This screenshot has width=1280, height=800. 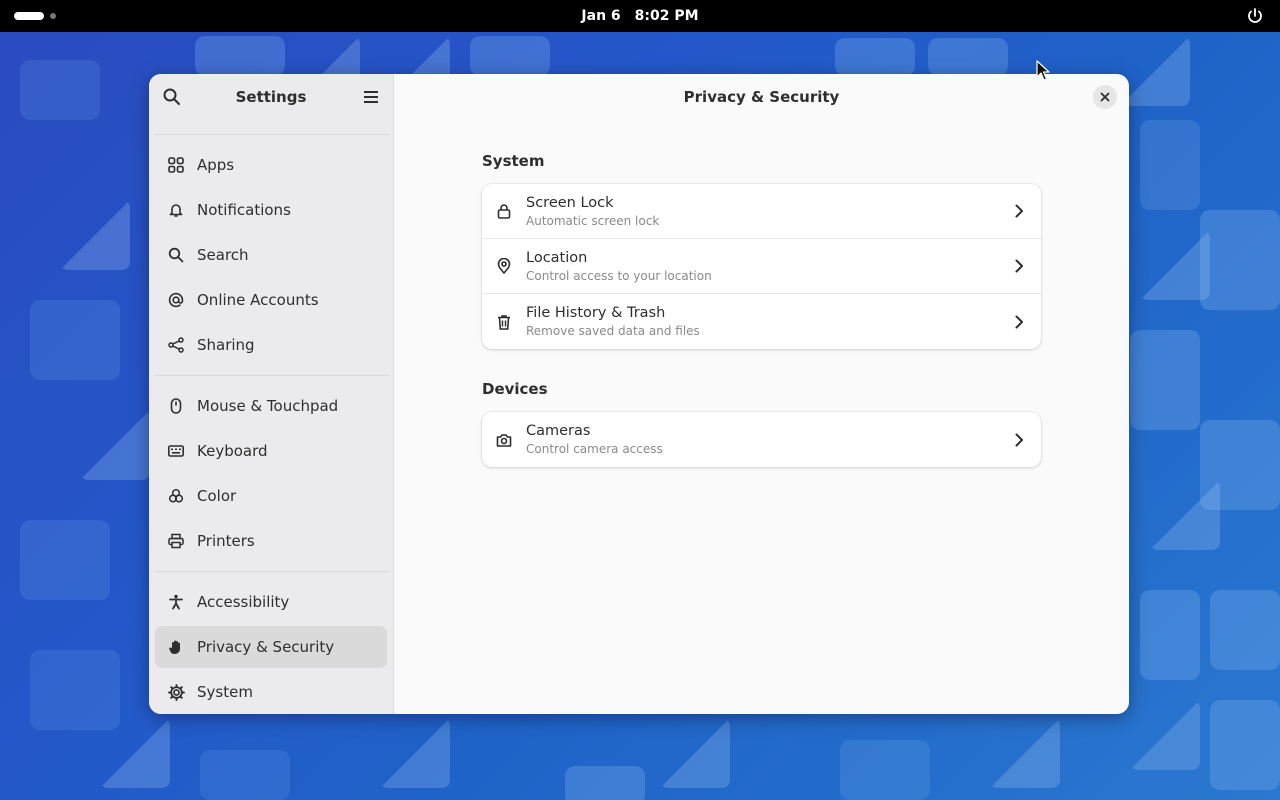 What do you see at coordinates (53, 16) in the screenshot?
I see `workspace-indicator` at bounding box center [53, 16].